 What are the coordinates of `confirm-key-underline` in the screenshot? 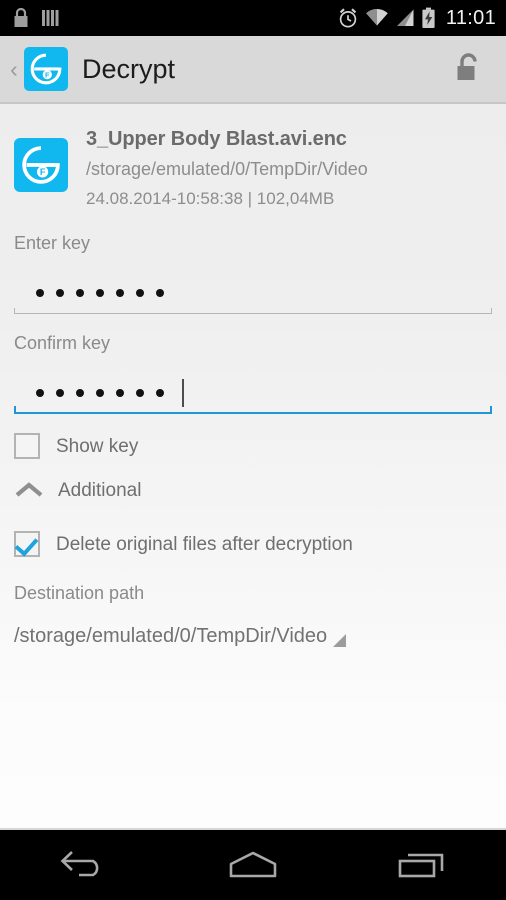 It's located at (253, 410).